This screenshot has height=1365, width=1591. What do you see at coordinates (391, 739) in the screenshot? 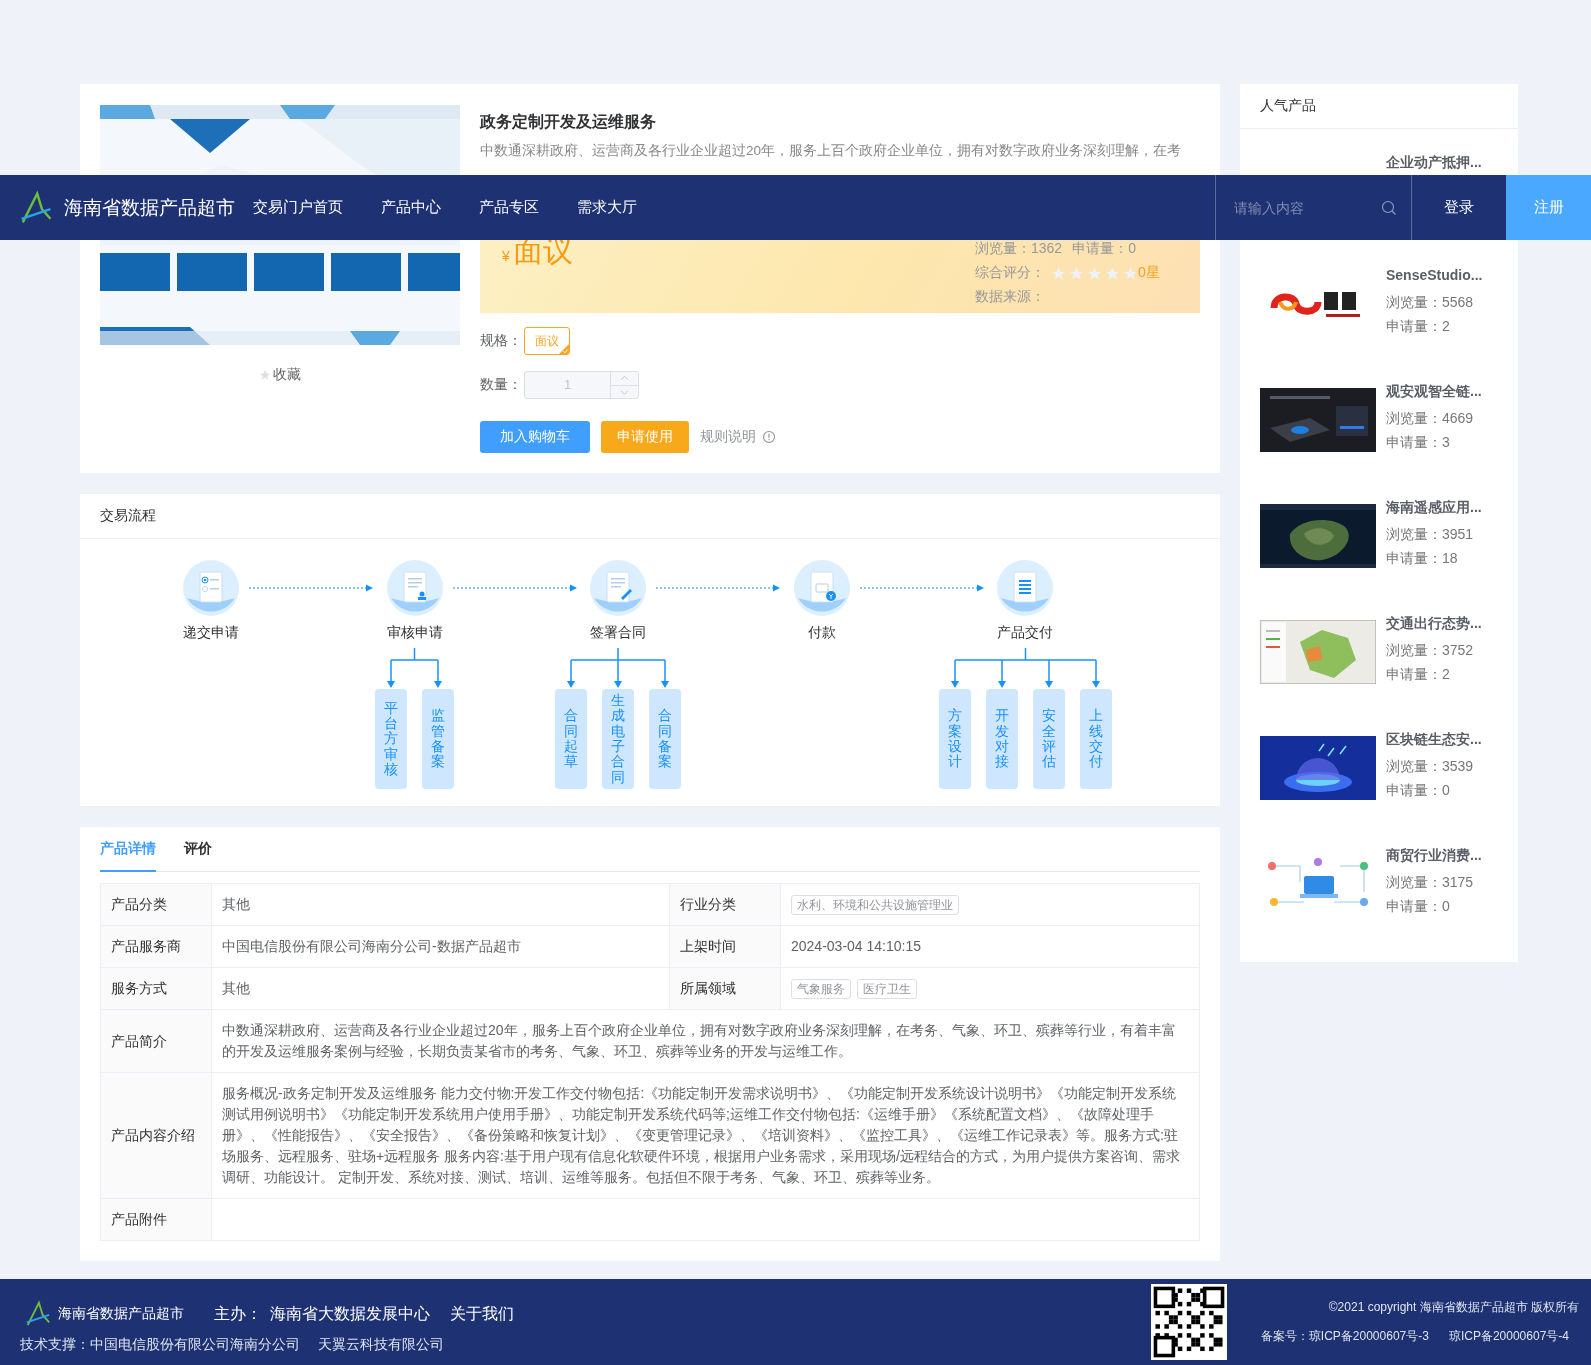
I see `sub-step-box: 平台方审核` at bounding box center [391, 739].